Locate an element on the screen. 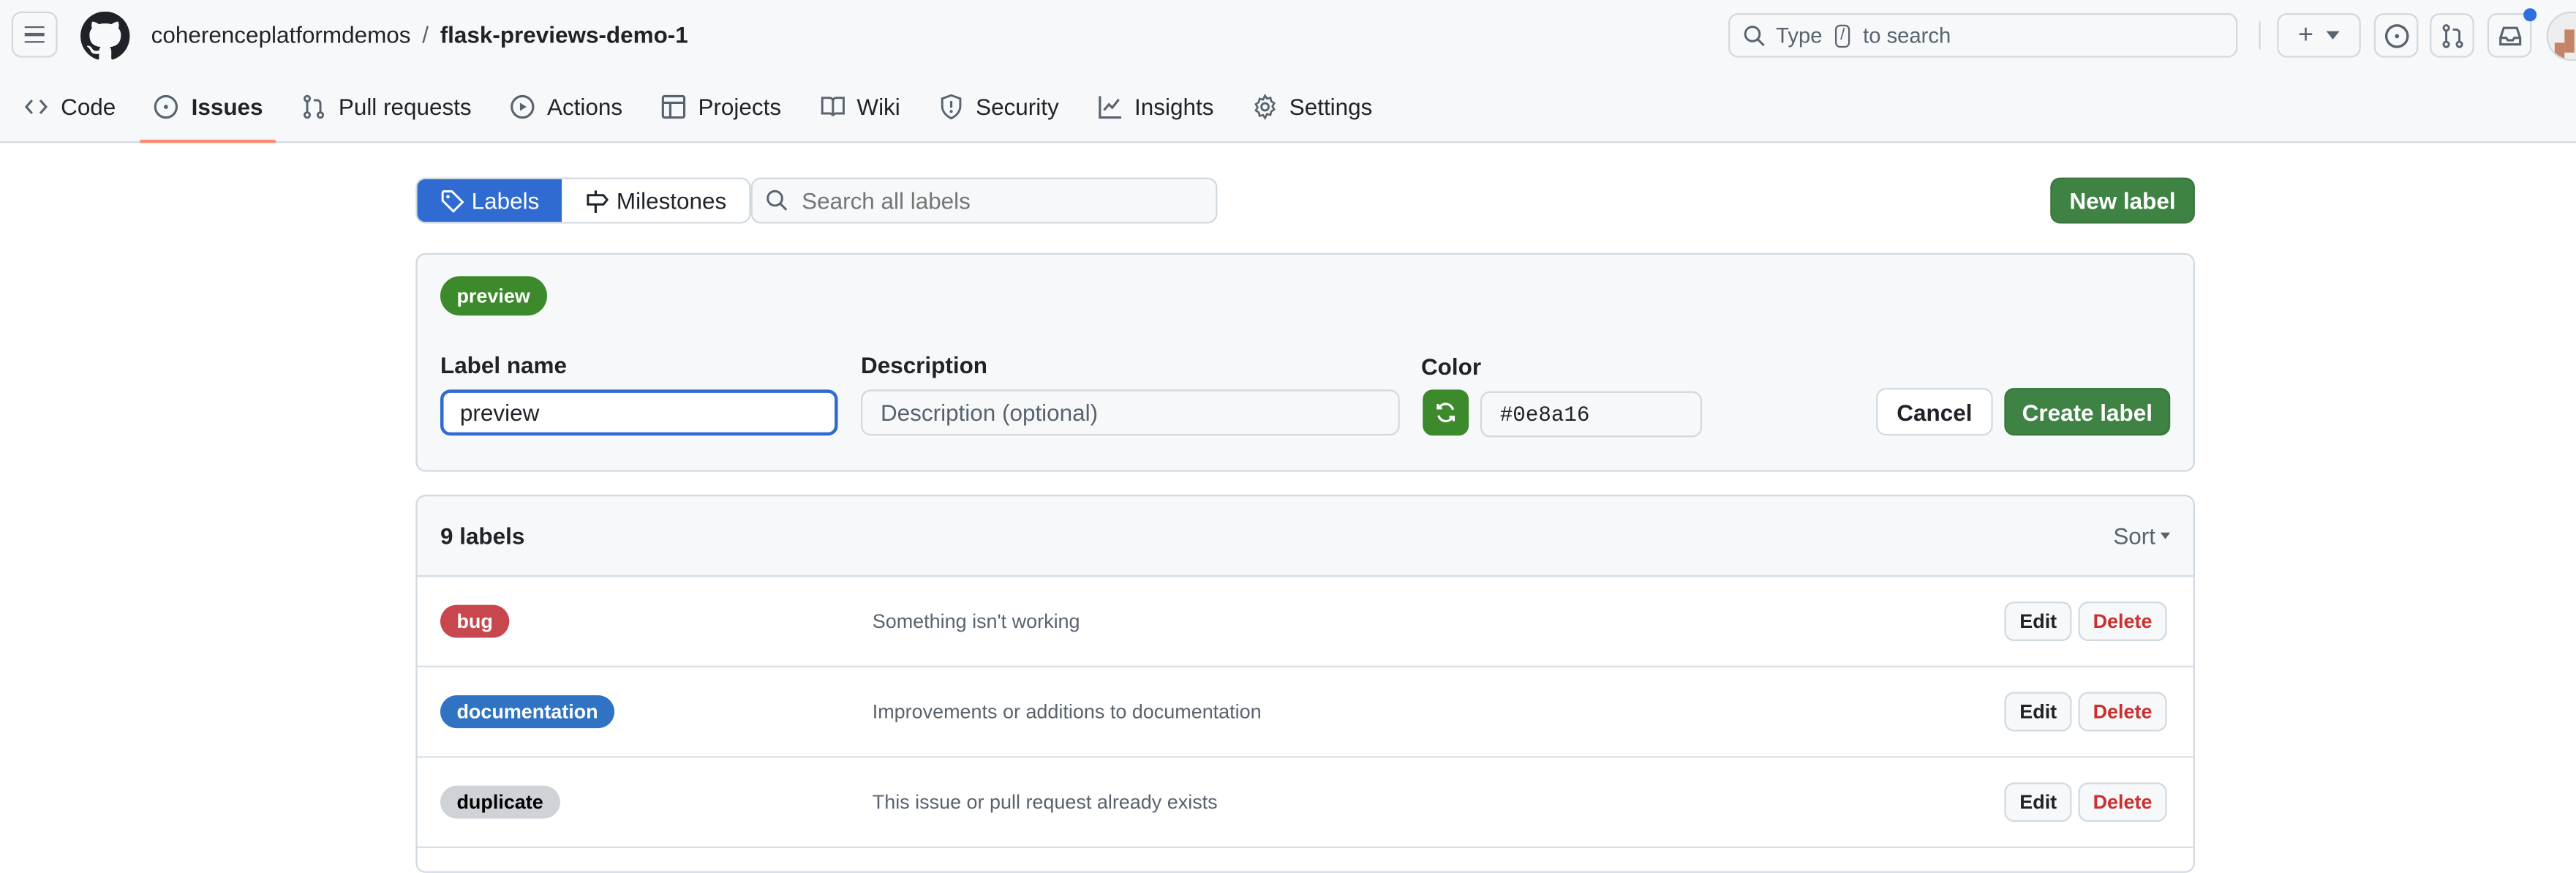 The height and width of the screenshot is (873, 2576). description-heading: Description is located at coordinates (924, 365).